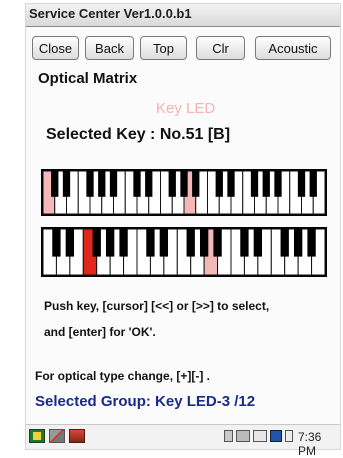 Image resolution: width=343 pixels, height=458 pixels. I want to click on keyboard-upper-row, so click(184, 192).